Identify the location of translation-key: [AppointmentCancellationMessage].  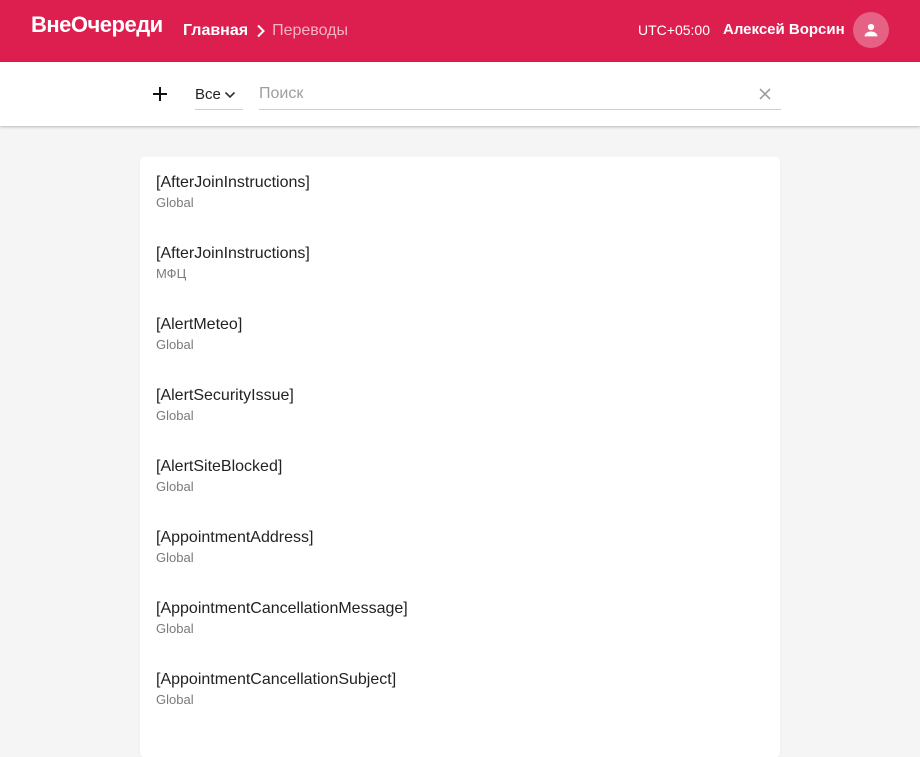
(282, 608).